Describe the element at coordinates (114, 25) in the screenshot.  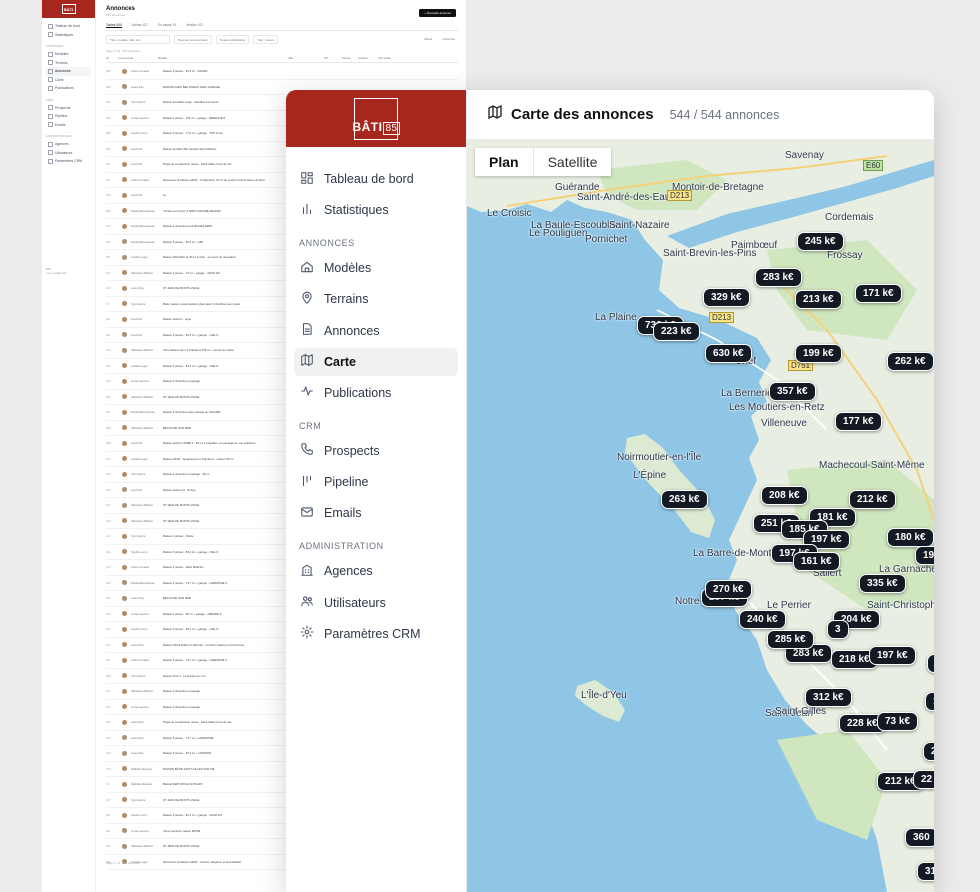
I see `back-tab: Toutes 544` at that location.